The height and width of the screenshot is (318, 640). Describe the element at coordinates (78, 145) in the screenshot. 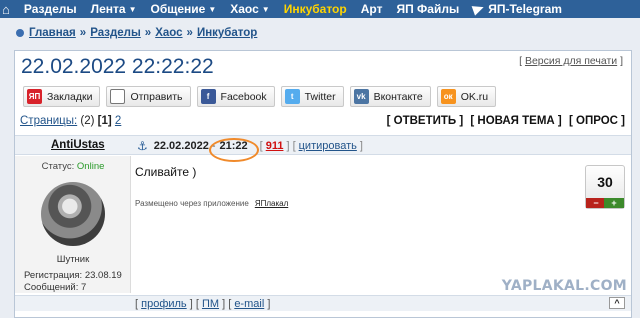

I see `author-name: AntiUstas` at that location.